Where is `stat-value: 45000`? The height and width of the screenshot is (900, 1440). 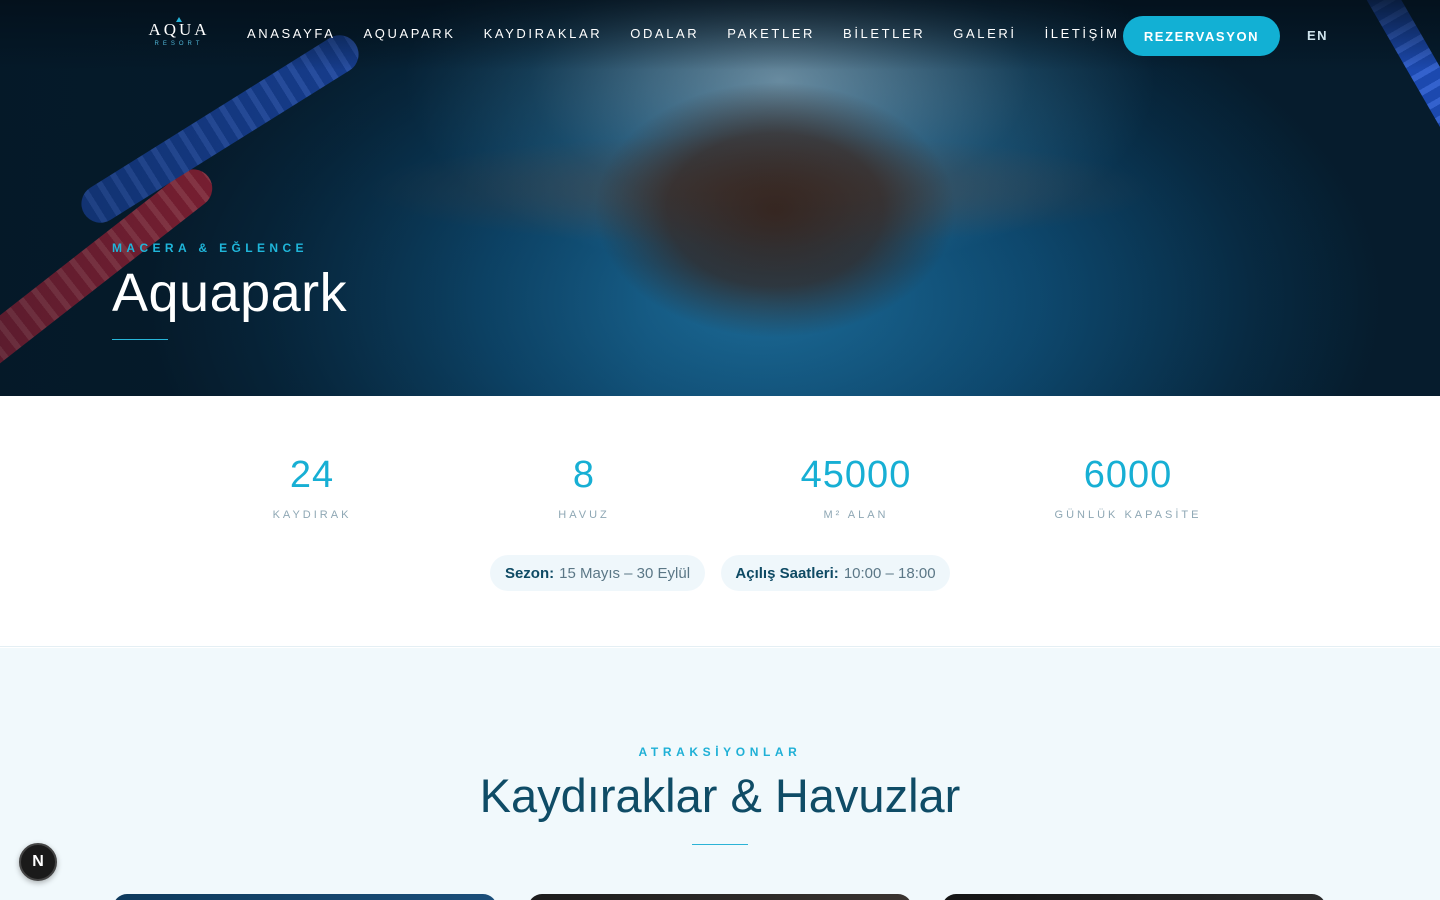
stat-value: 45000 is located at coordinates (856, 475).